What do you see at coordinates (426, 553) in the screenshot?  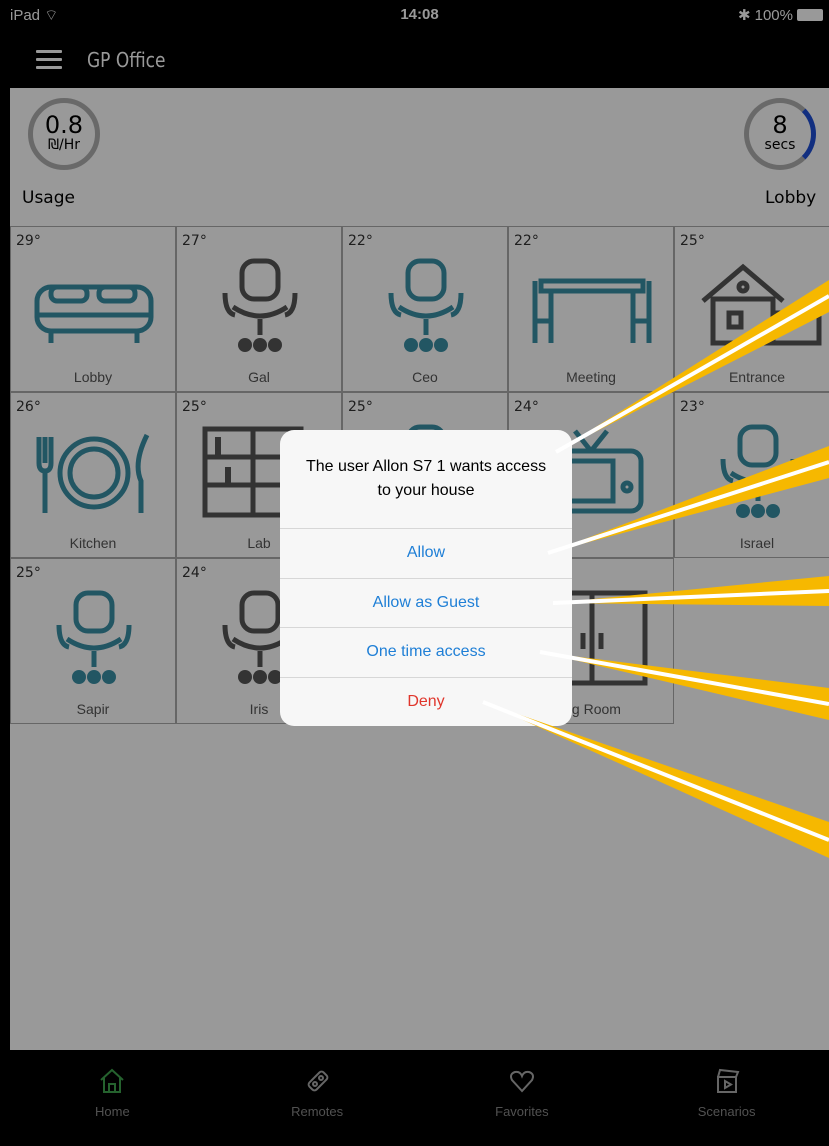 I see `allow-button: Allow` at bounding box center [426, 553].